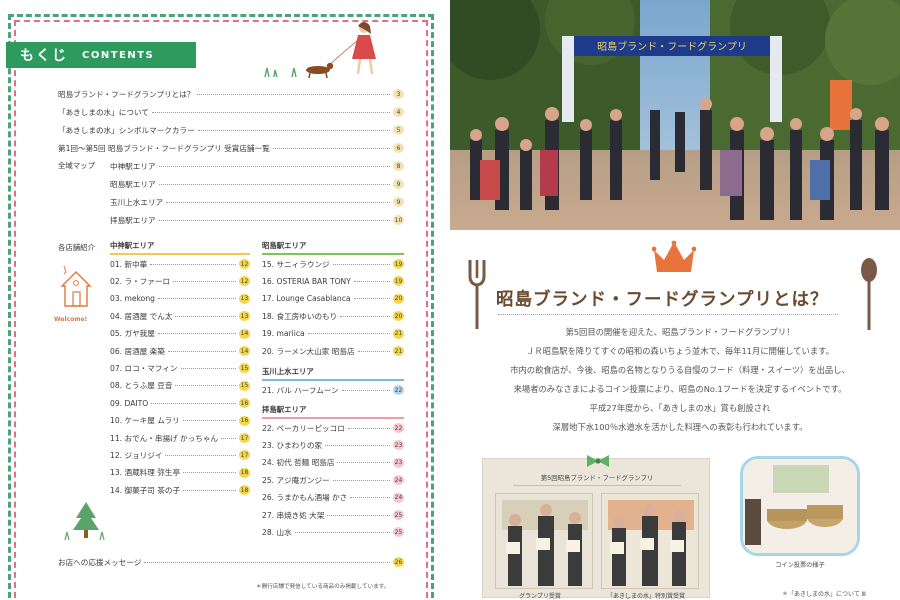  I want to click on shop-name: 11. おでん・串揚げ かっちゃん, so click(164, 438).